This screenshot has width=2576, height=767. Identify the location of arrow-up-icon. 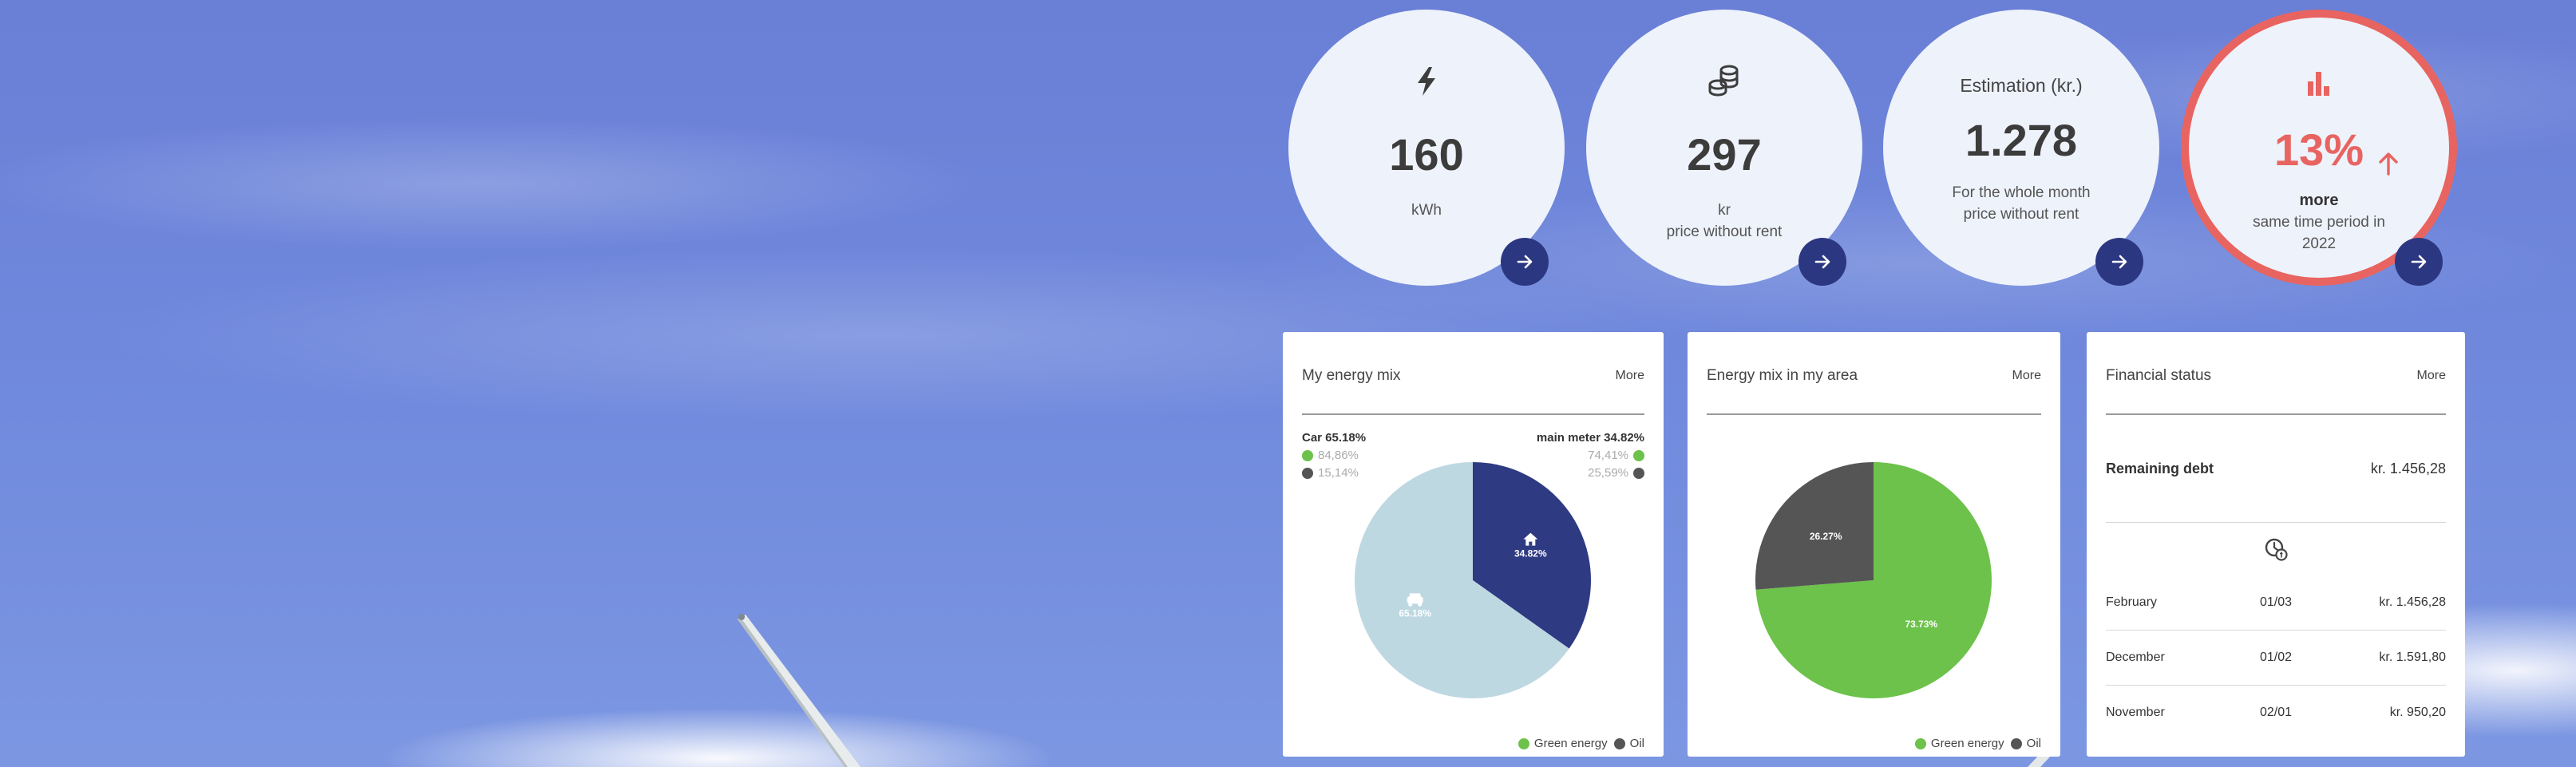
(2389, 166).